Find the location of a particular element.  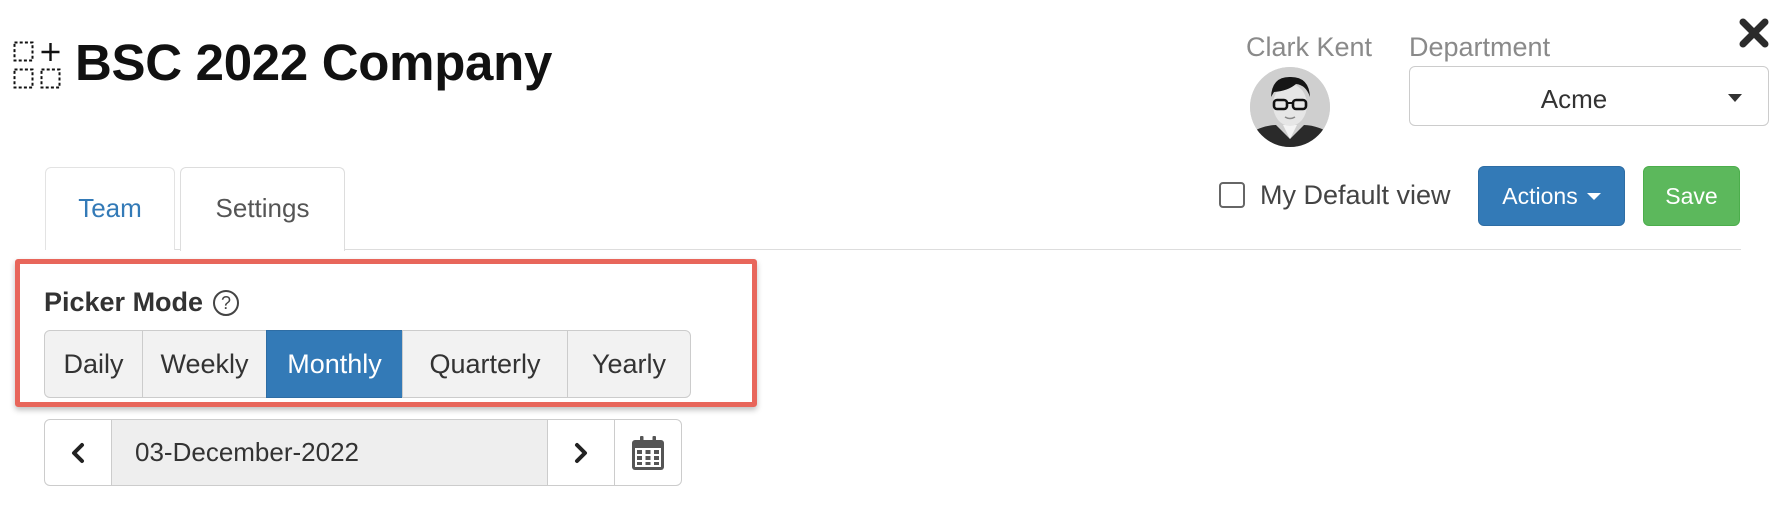

default-view-checkbox is located at coordinates (1232, 195).